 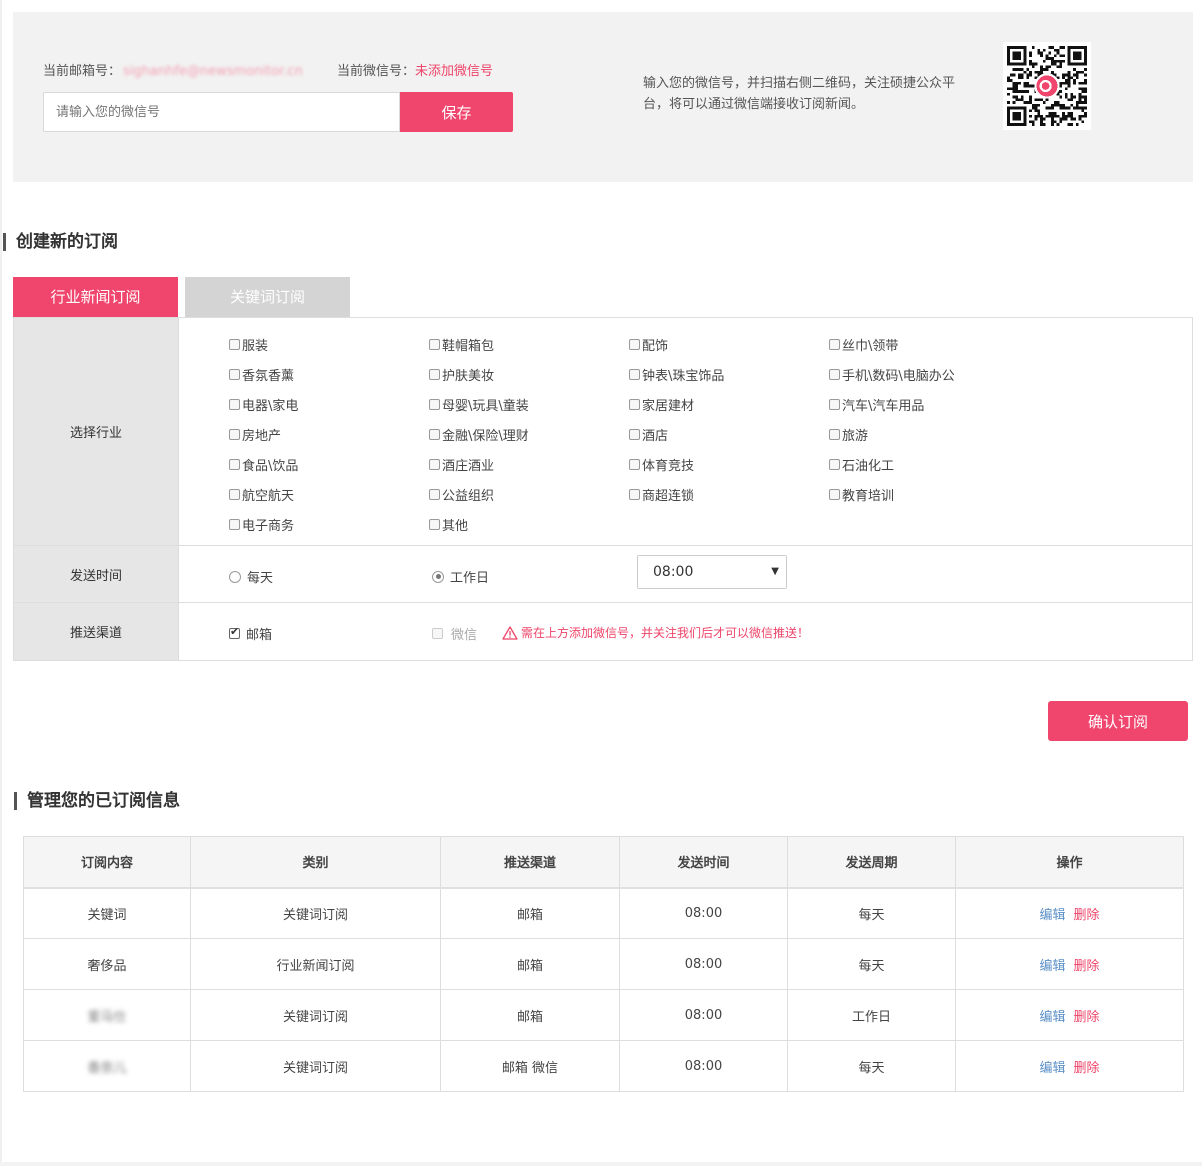 I want to click on create-section-title: 创建新的订阅, so click(x=60, y=242).